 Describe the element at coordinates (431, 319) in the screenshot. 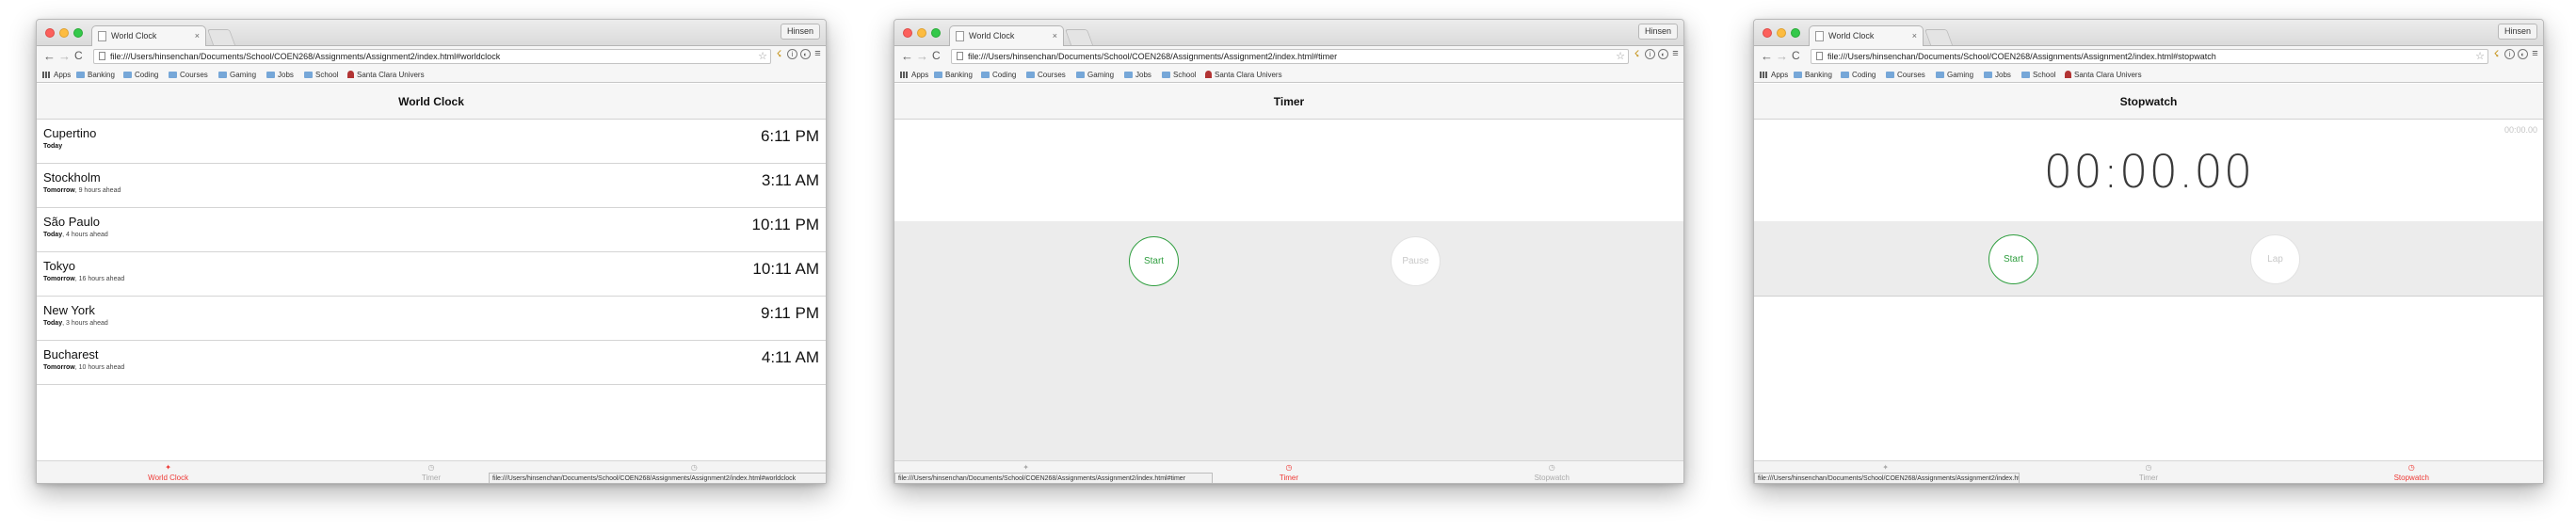

I see `clock-row: New York Today, 3 hours ahead 9:11 PM` at that location.